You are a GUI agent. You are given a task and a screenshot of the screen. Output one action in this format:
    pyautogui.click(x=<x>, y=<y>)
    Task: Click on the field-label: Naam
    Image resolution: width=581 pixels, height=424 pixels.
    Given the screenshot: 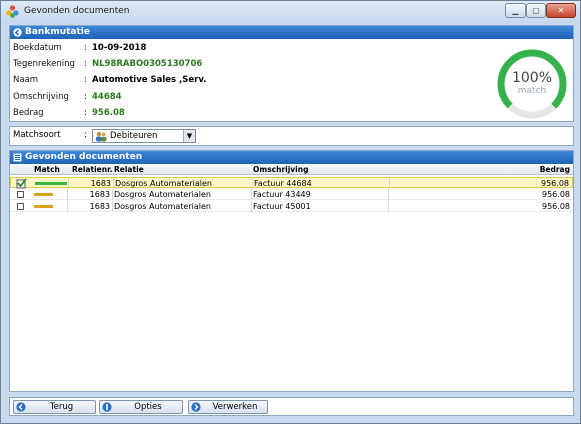 What is the action you would take?
    pyautogui.click(x=26, y=80)
    